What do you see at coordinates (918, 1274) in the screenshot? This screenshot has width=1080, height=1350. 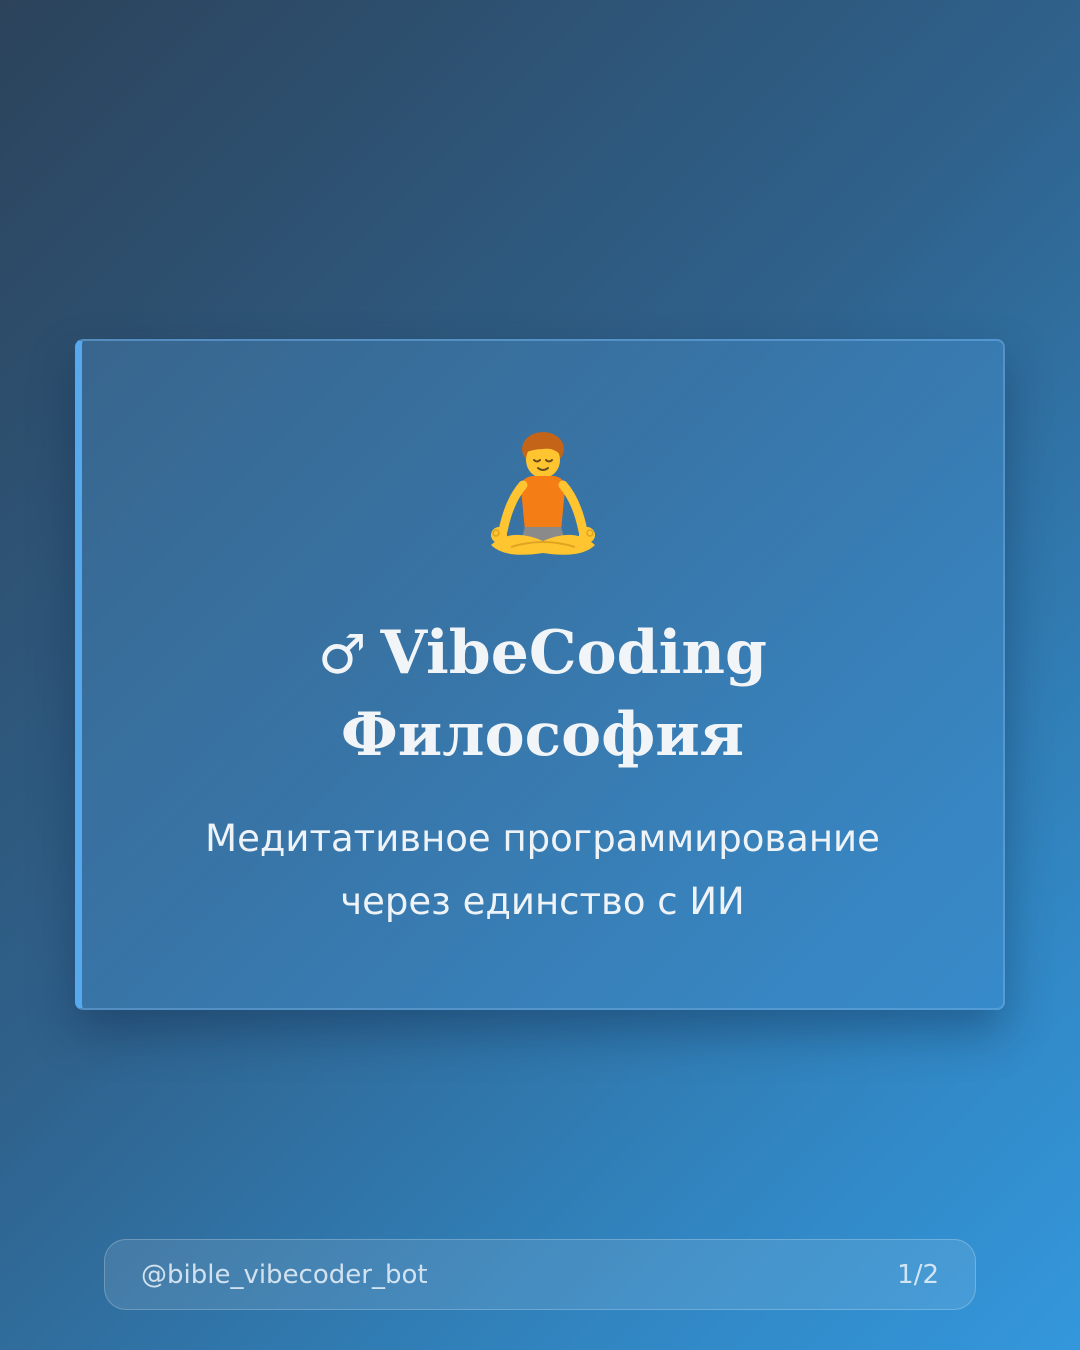 I see `page-indicator: 1/2` at bounding box center [918, 1274].